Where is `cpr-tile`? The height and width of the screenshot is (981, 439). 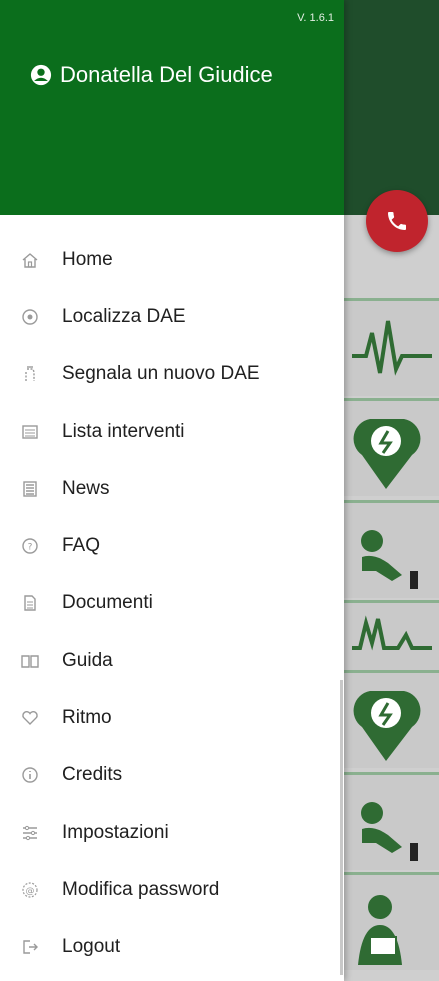 cpr-tile is located at coordinates (391, 549).